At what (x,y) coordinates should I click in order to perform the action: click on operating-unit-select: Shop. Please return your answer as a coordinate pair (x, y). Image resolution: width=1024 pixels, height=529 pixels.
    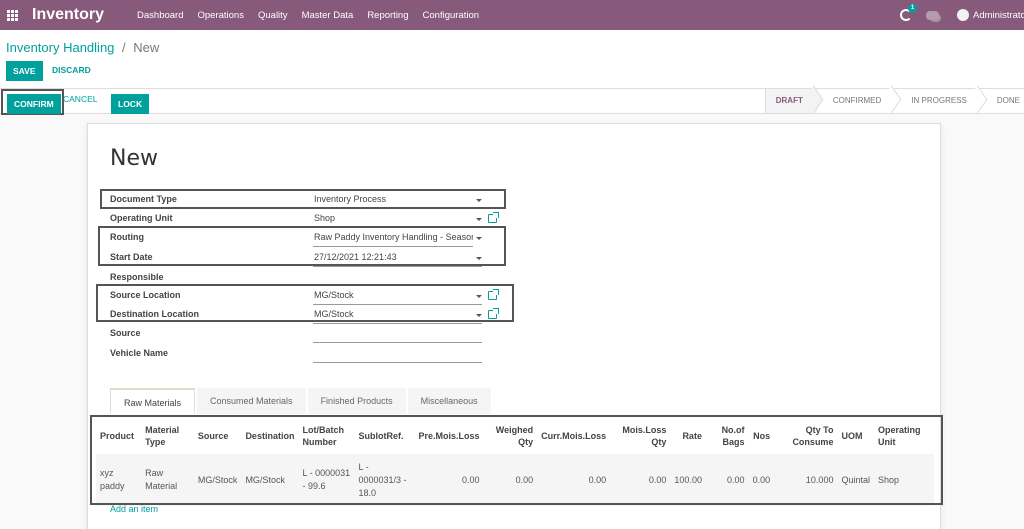
    Looking at the image, I should click on (397, 220).